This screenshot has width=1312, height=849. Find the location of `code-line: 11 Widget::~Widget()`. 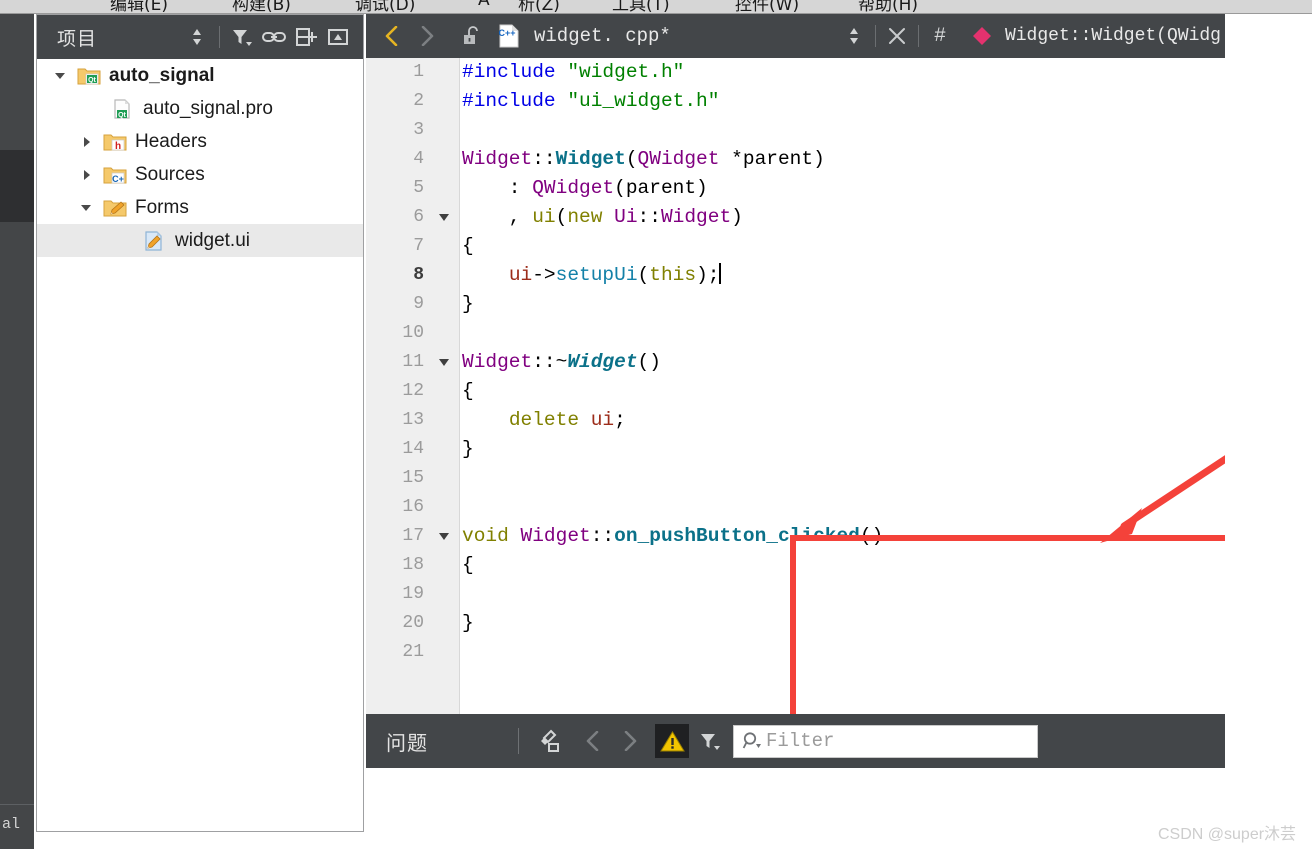

code-line: 11 Widget::~Widget() is located at coordinates (795, 362).